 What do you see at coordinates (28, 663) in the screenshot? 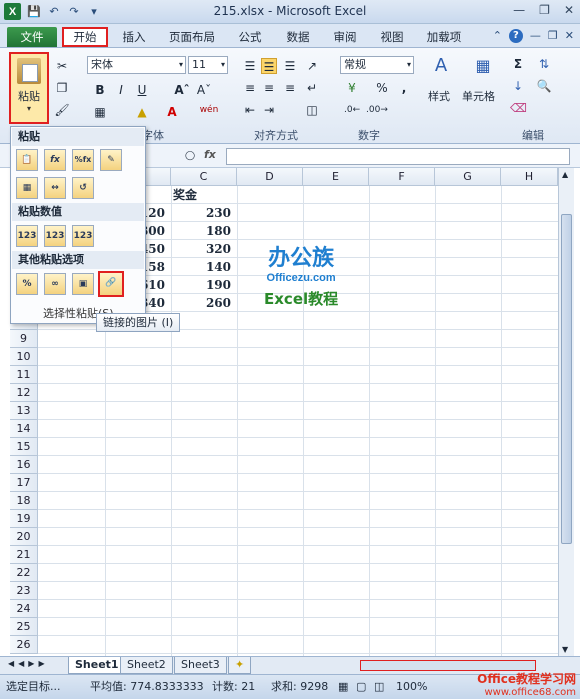
I see `sheet-nav-icons: ◀◀▶▶` at bounding box center [28, 663].